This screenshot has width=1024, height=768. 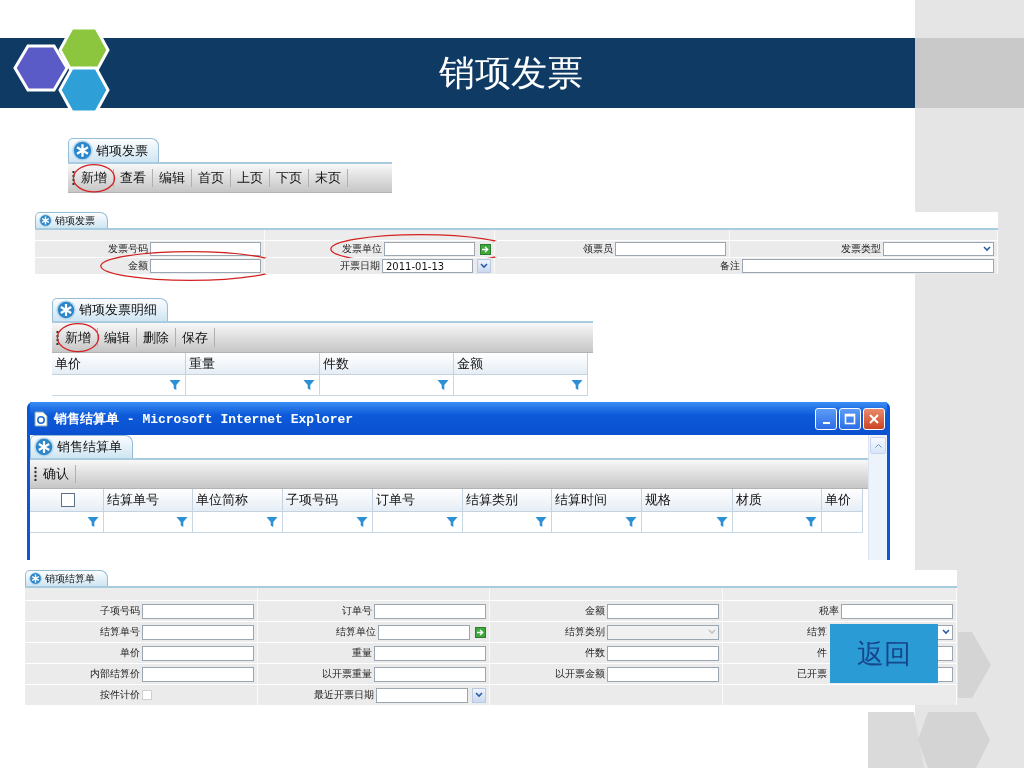 What do you see at coordinates (585, 632) in the screenshot?
I see `field-label: 结算类别` at bounding box center [585, 632].